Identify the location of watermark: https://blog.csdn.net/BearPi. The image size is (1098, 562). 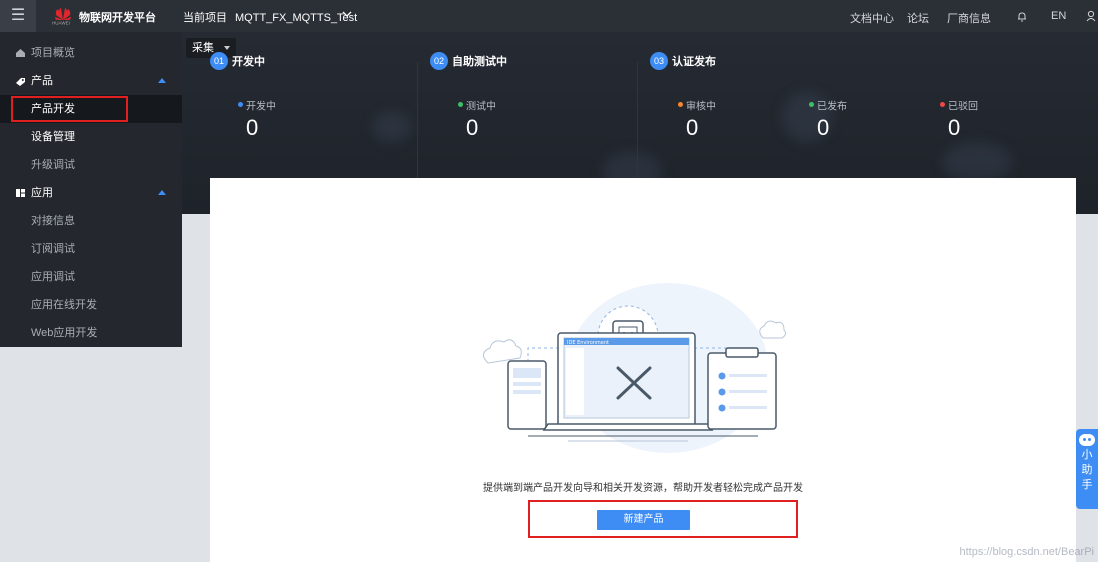
(1026, 552).